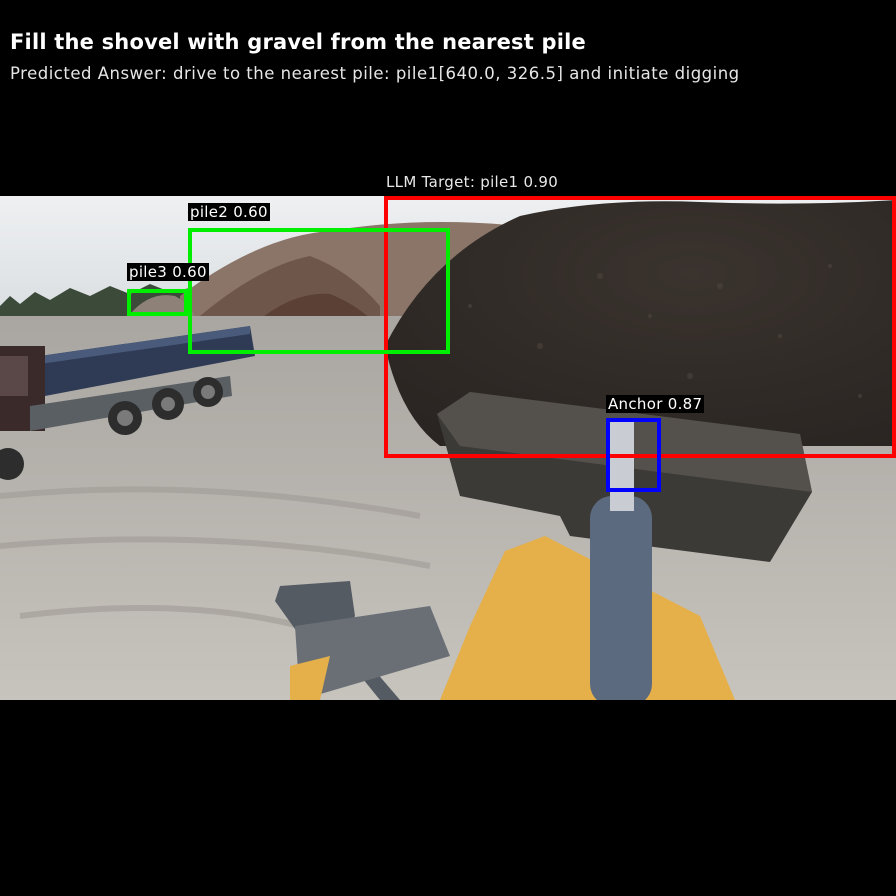 This screenshot has width=896, height=896. Describe the element at coordinates (157, 302) in the screenshot. I see `pile3-box` at that location.